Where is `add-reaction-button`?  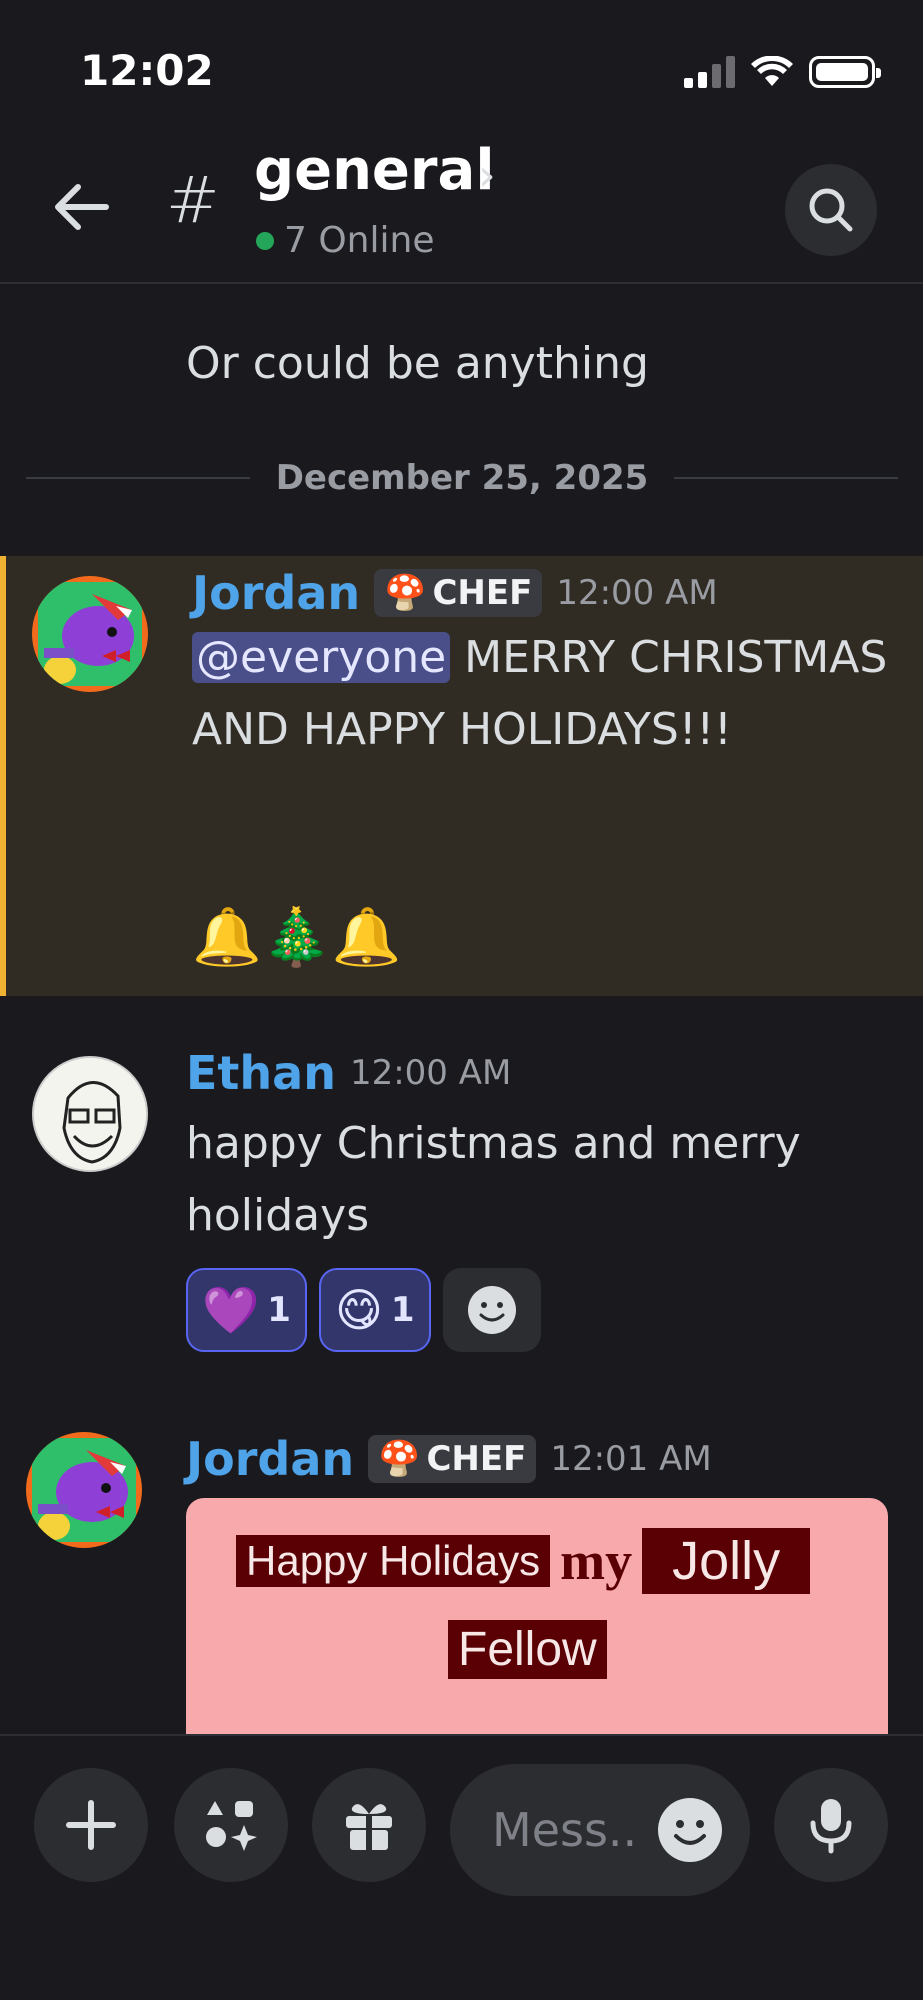 add-reaction-button is located at coordinates (491, 1310).